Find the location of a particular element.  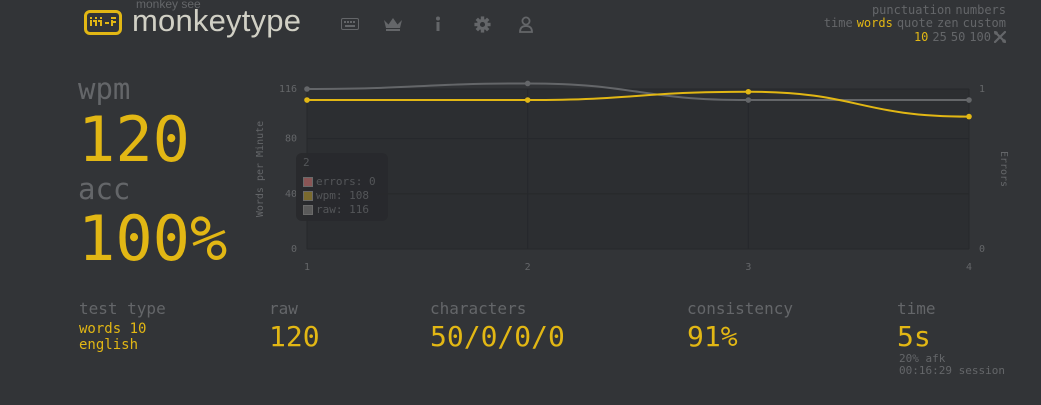

chart-tooltip: 2 errors: 0 wpm: 108 raw: 116 is located at coordinates (342, 187).